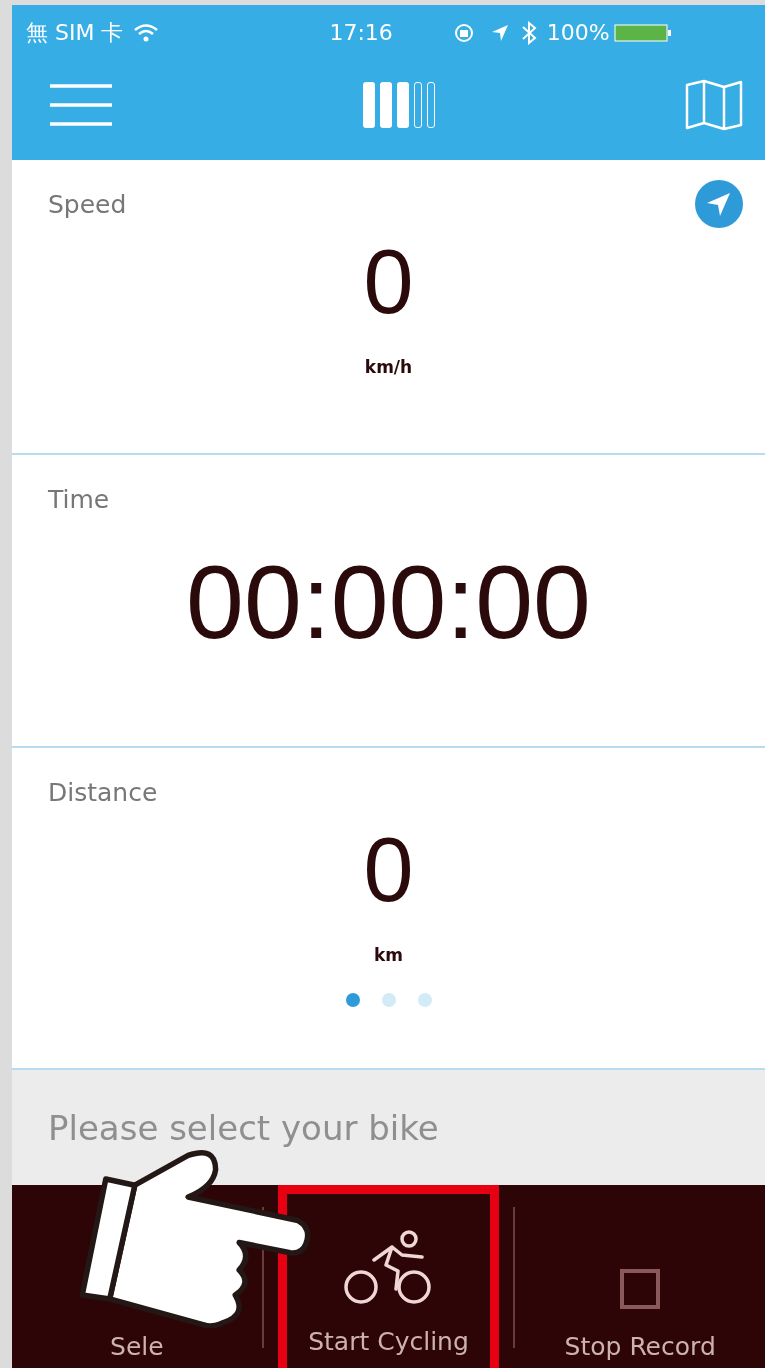 The width and height of the screenshot is (765, 1368). What do you see at coordinates (640, 1316) in the screenshot?
I see `toolbar-button: Stop Record` at bounding box center [640, 1316].